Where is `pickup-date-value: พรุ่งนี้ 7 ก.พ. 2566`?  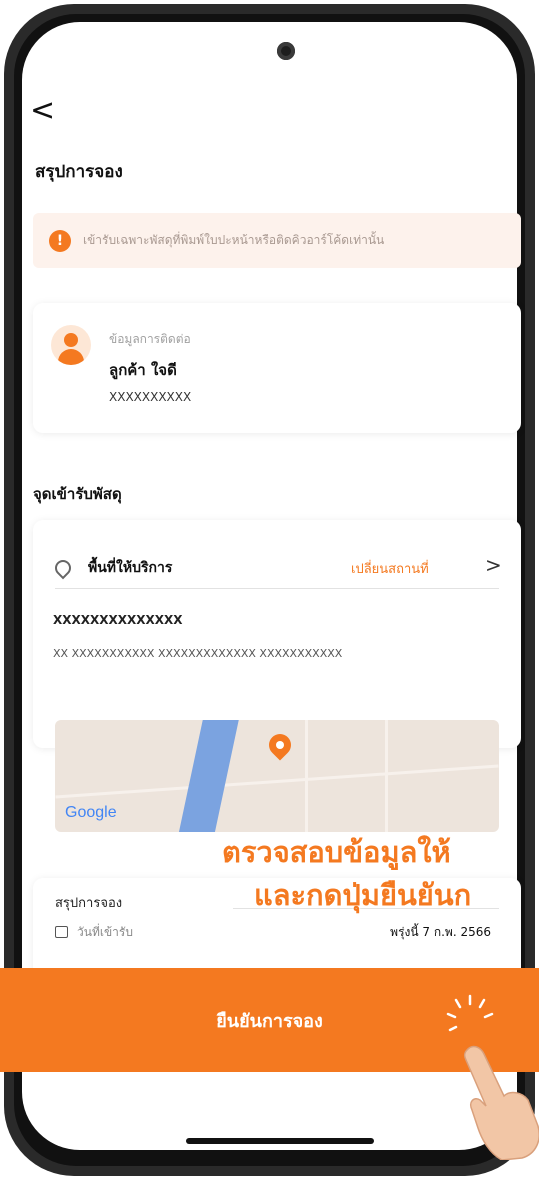
pickup-date-value: พรุ่งนี้ 7 ก.พ. 2566 is located at coordinates (440, 932).